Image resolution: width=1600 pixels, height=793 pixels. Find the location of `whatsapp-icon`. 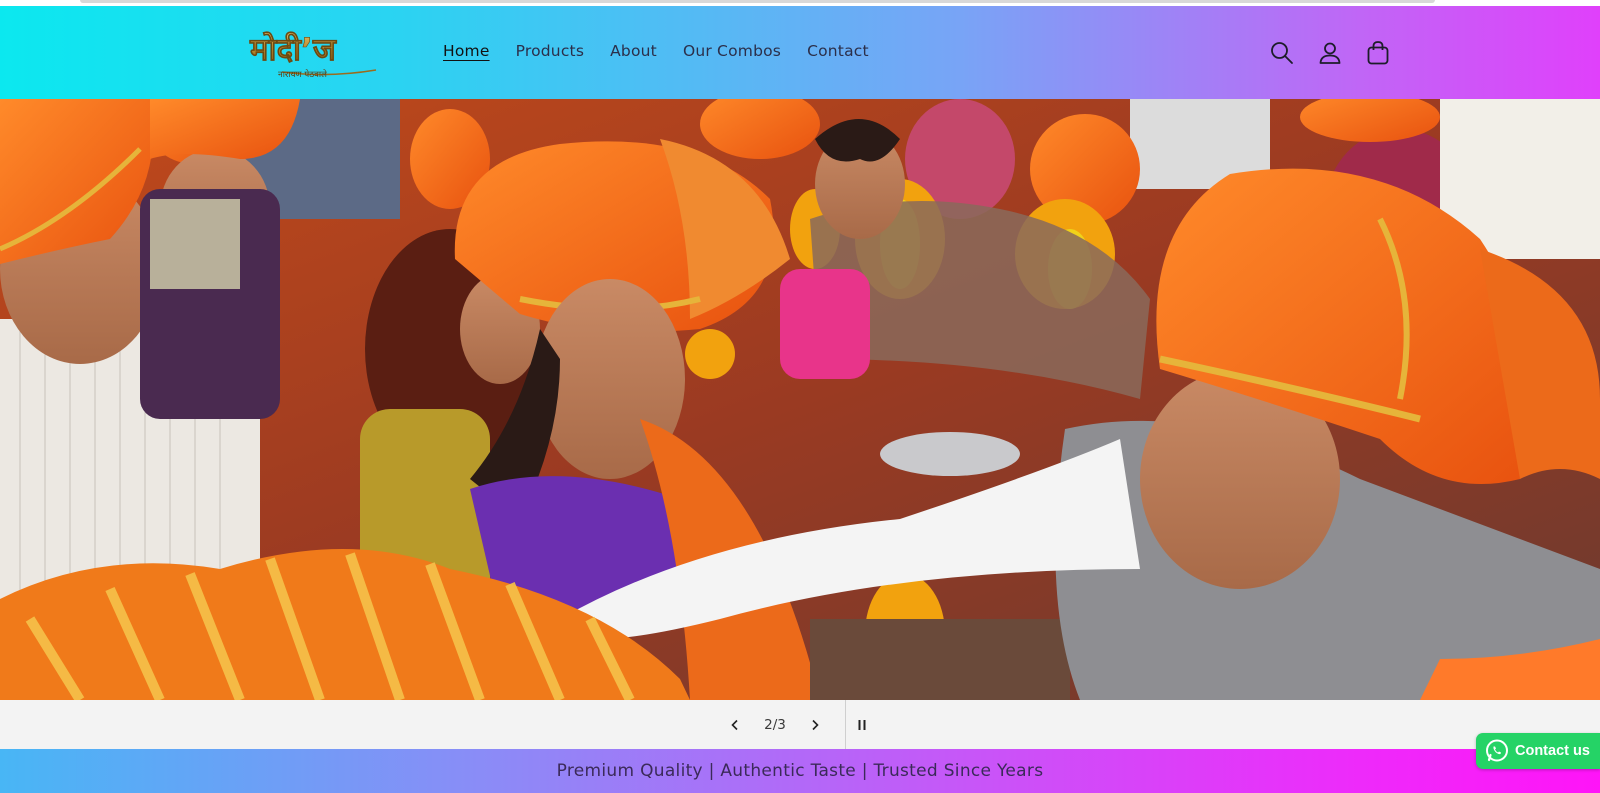

whatsapp-icon is located at coordinates (1497, 750).